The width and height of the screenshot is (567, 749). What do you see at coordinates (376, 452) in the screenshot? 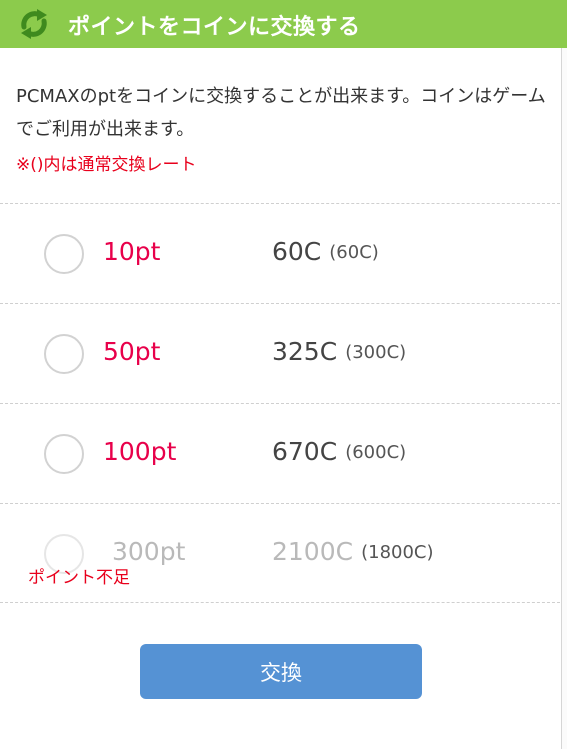
I see `normal-rate: (600C)` at bounding box center [376, 452].